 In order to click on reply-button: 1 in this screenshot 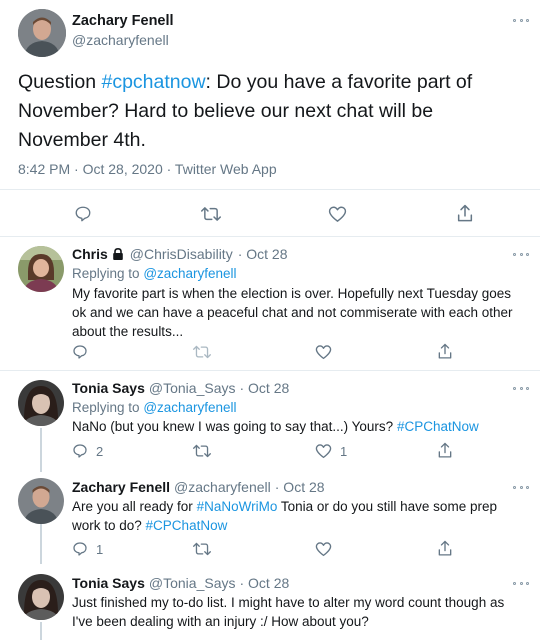, I will do `click(87, 549)`.